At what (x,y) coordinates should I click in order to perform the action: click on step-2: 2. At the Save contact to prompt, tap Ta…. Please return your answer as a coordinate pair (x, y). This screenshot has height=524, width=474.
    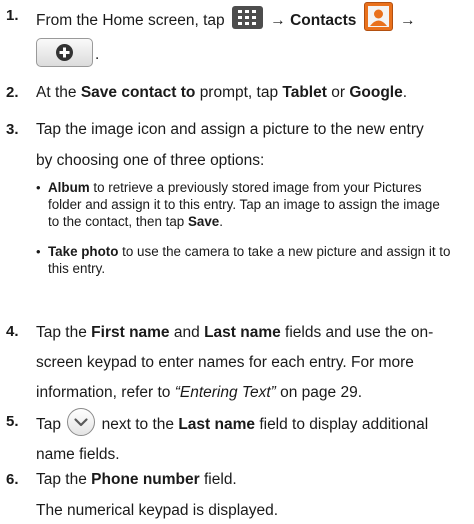
    Looking at the image, I should click on (236, 92).